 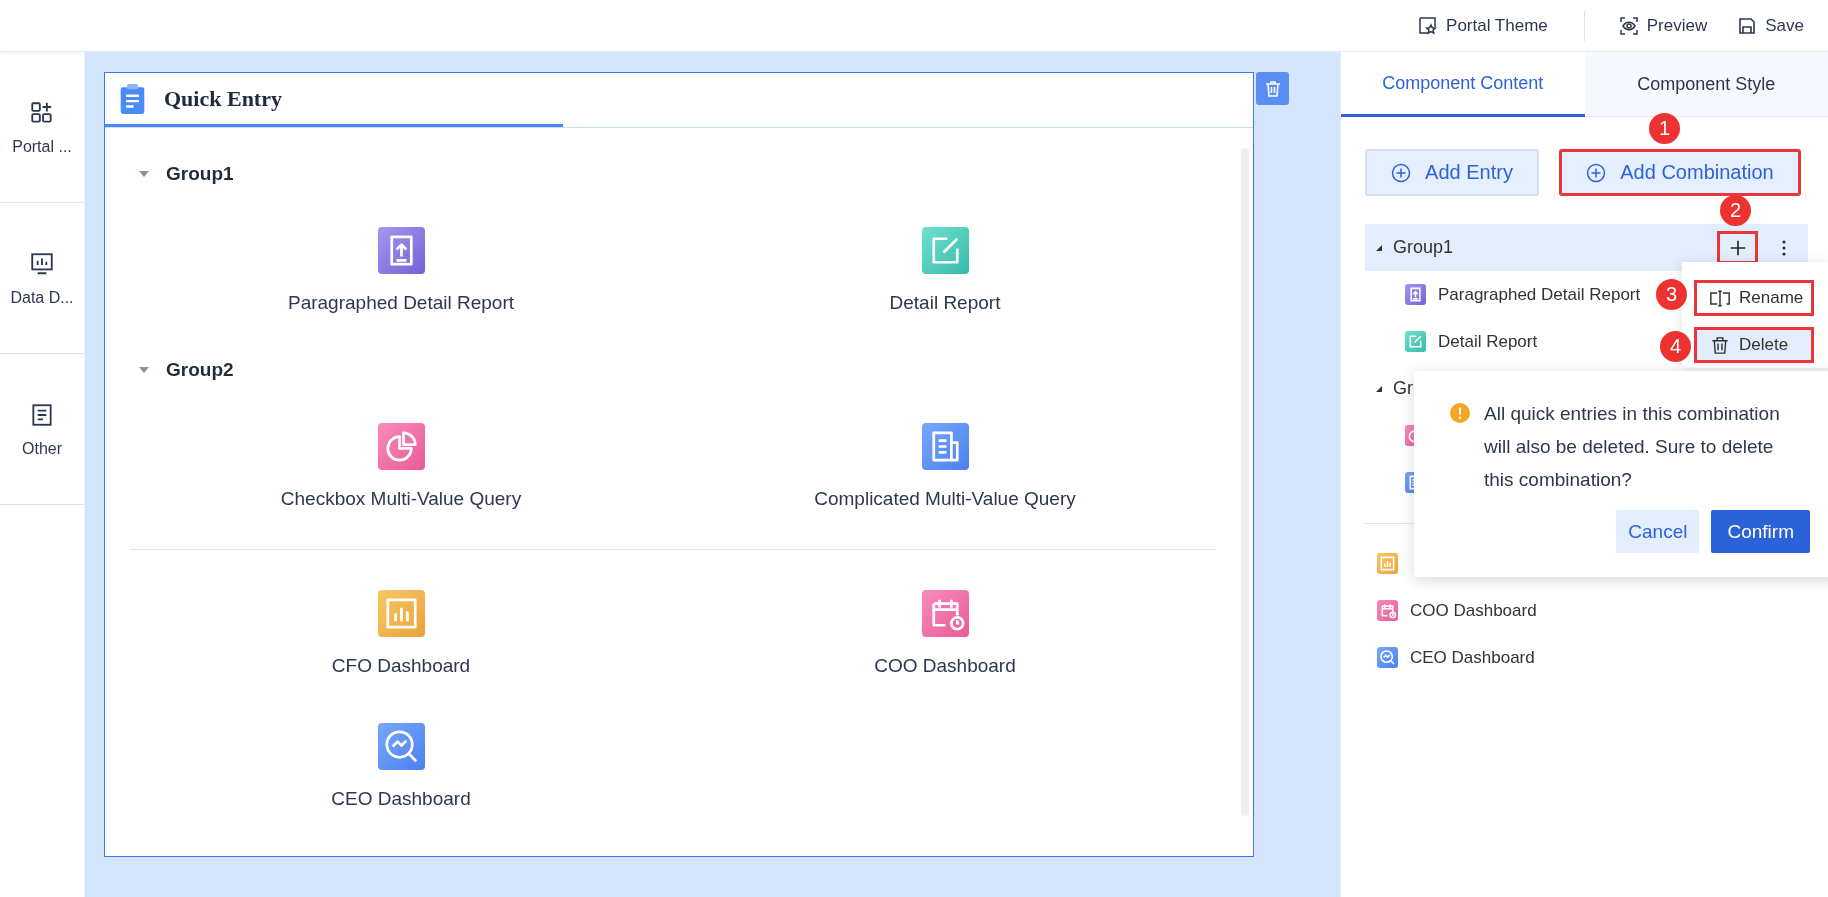 What do you see at coordinates (200, 174) in the screenshot?
I see `group-title: Group1` at bounding box center [200, 174].